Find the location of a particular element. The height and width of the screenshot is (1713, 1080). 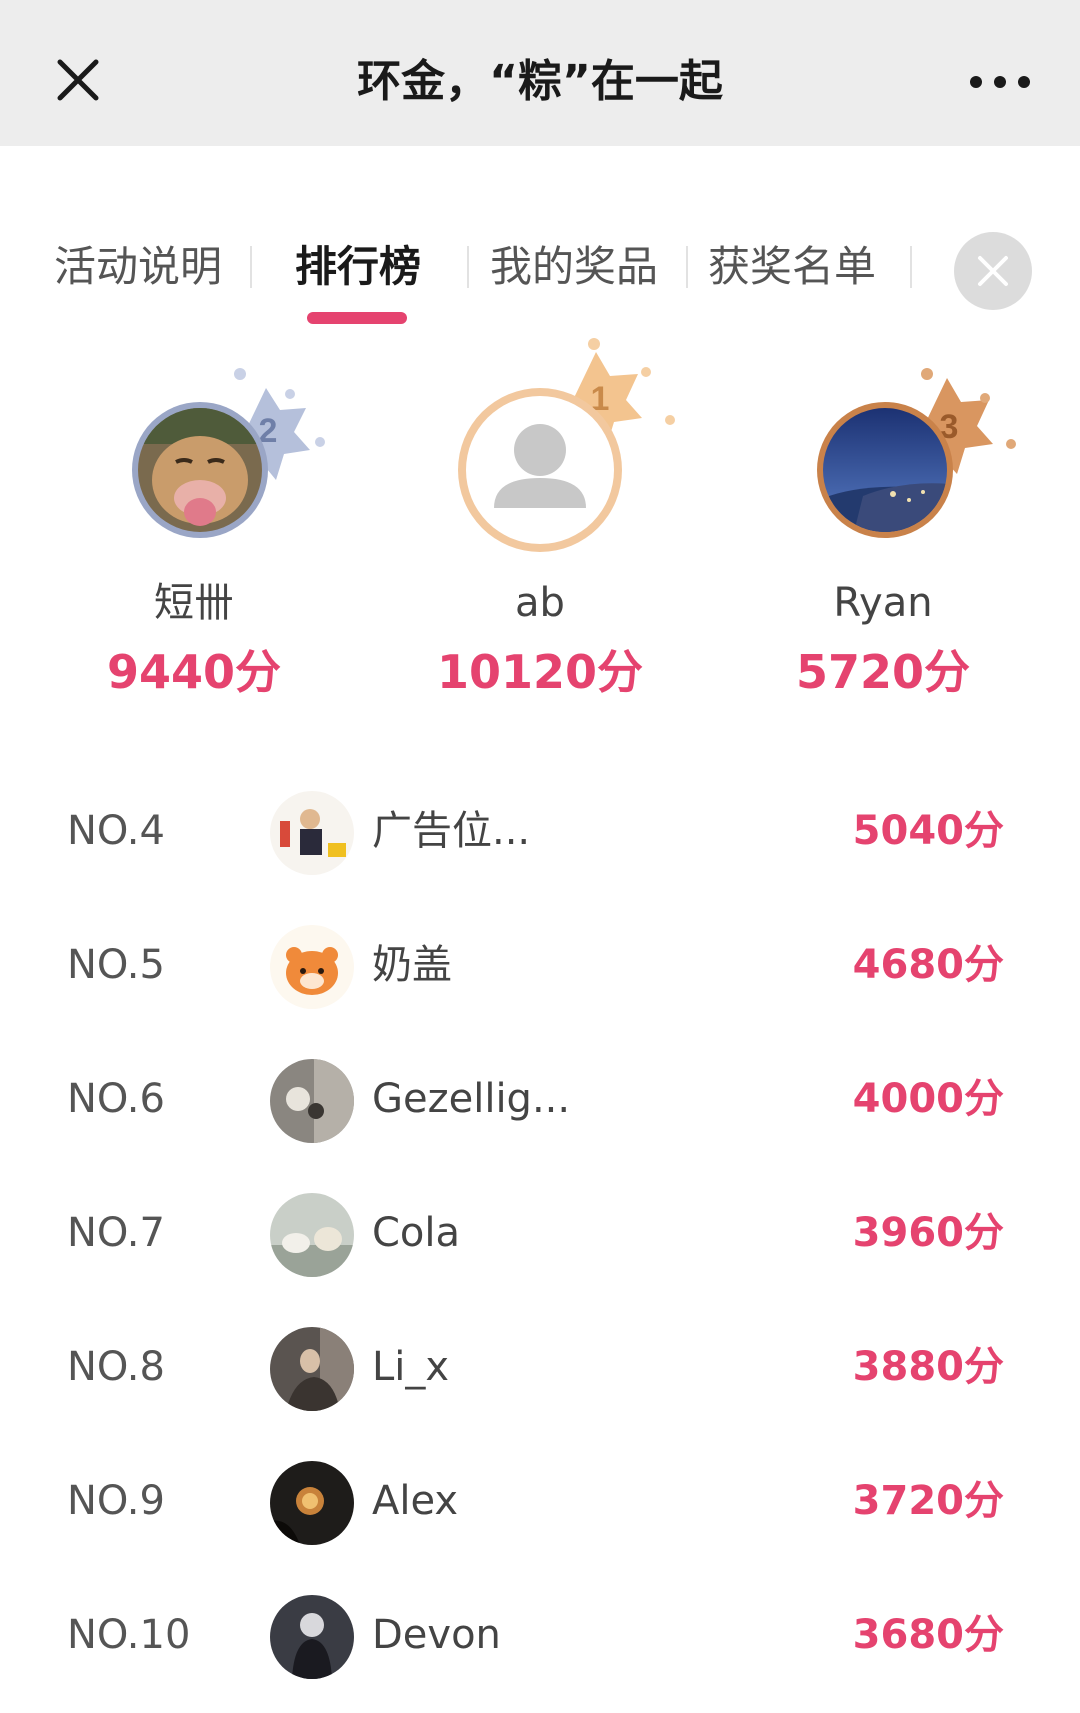

podium-name: Ryan is located at coordinates (883, 603).